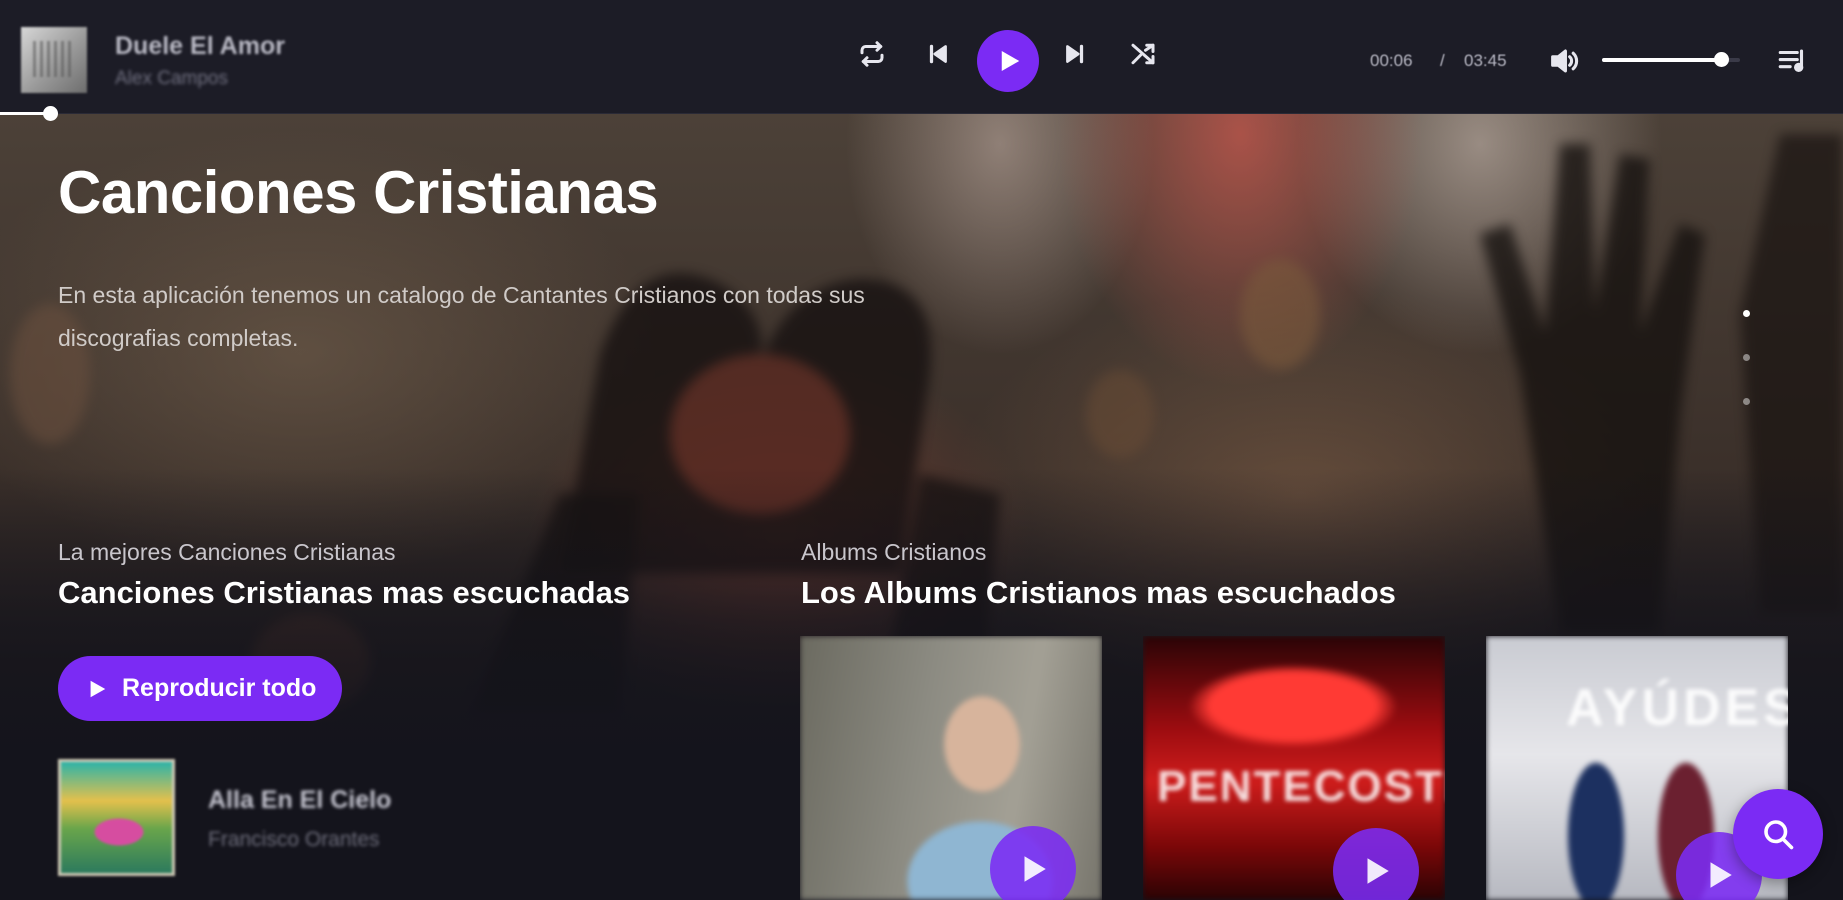  I want to click on now-playing-album-art, so click(54, 60).